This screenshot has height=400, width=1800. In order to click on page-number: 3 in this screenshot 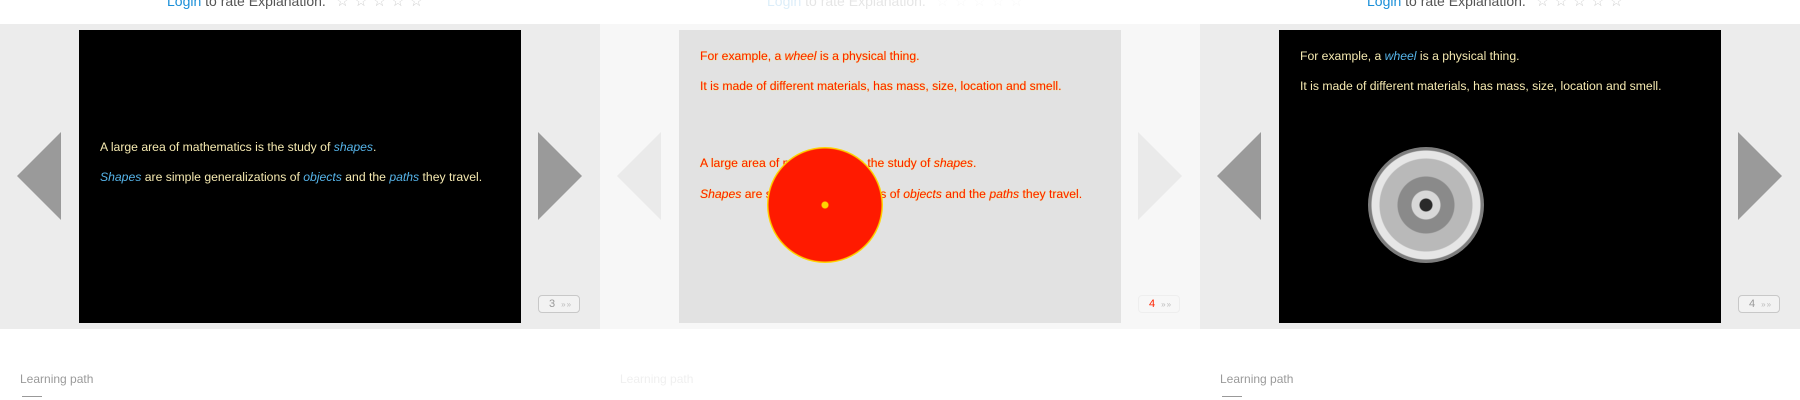, I will do `click(552, 304)`.